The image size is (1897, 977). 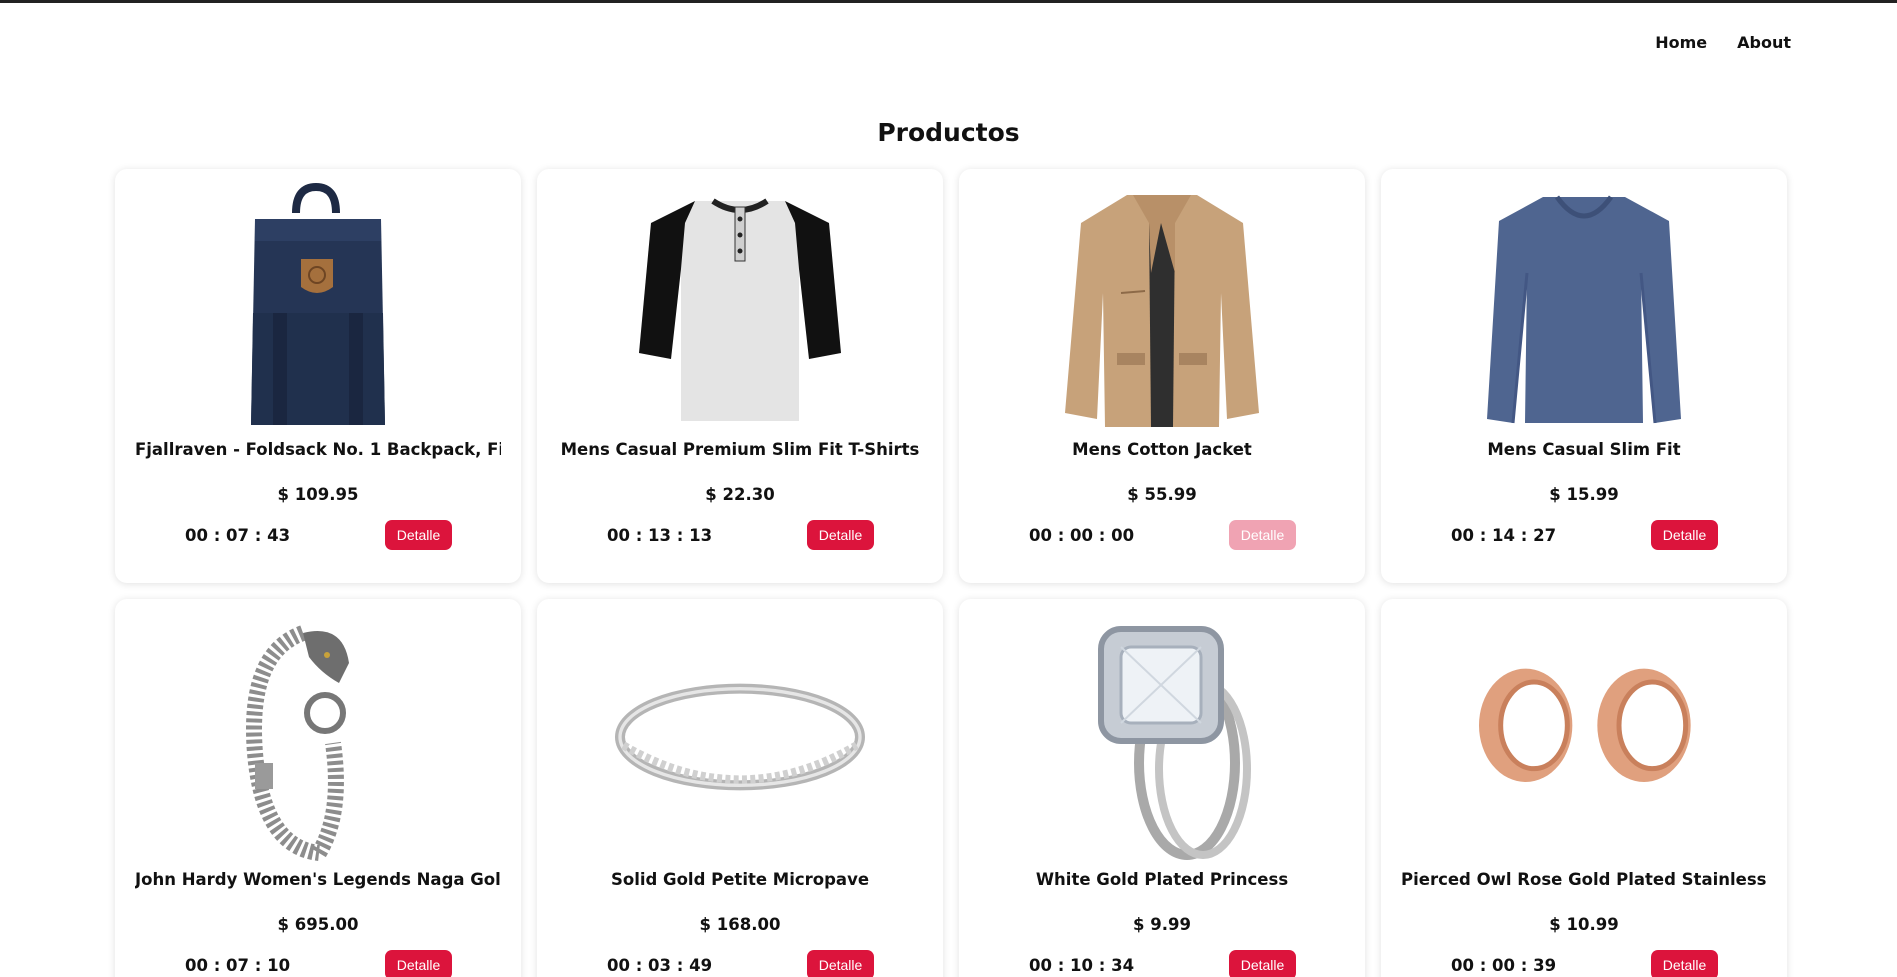 What do you see at coordinates (1162, 494) in the screenshot?
I see `product-price: $ 55.99` at bounding box center [1162, 494].